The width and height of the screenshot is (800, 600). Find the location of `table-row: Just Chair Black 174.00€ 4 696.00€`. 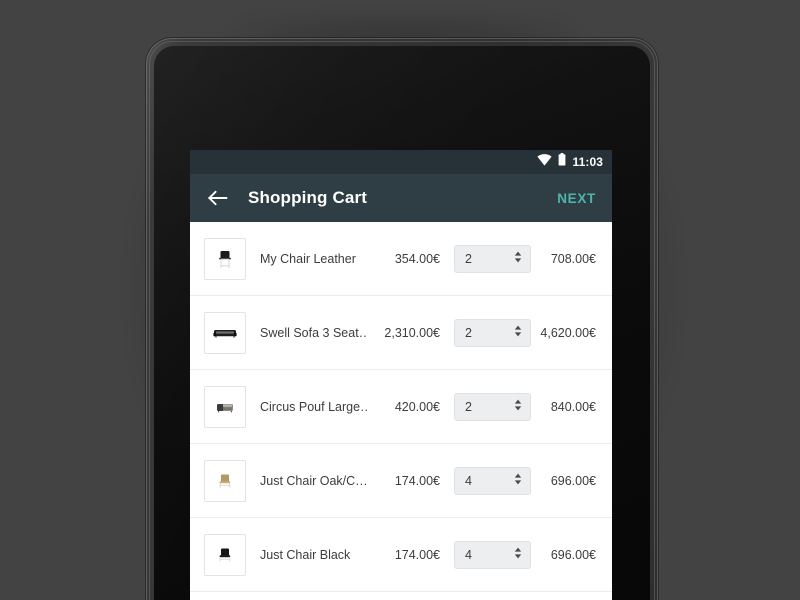

table-row: Just Chair Black 174.00€ 4 696.00€ is located at coordinates (401, 555).